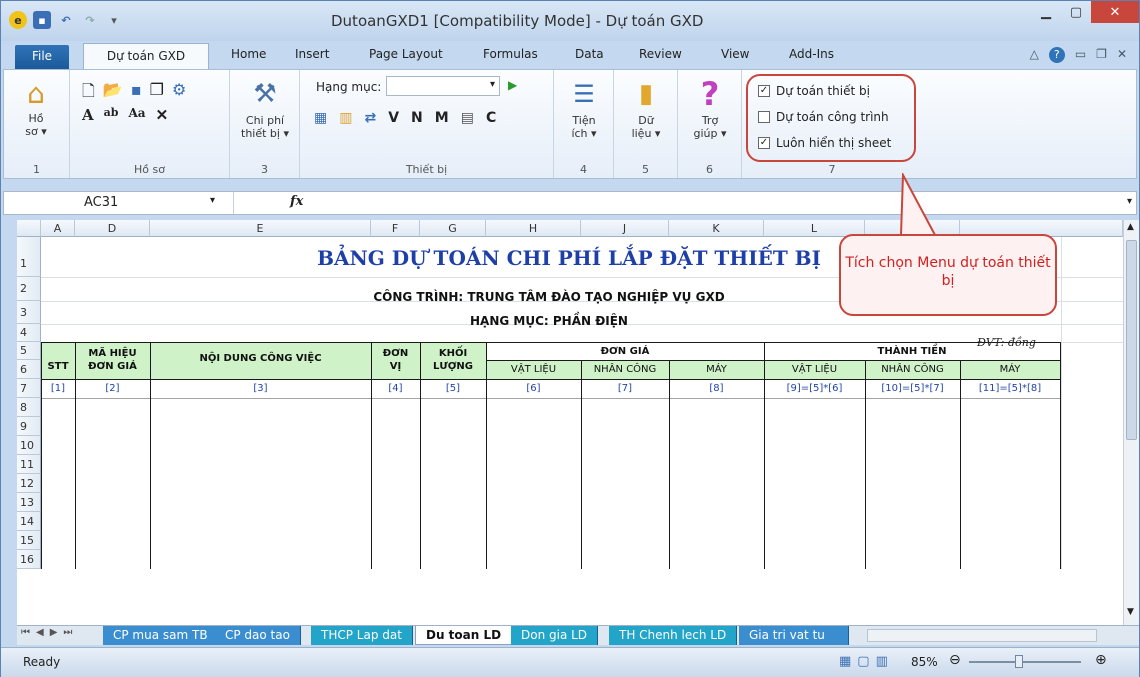 The image size is (1140, 677). What do you see at coordinates (1101, 55) in the screenshot?
I see `window-restore-icon: ❐` at bounding box center [1101, 55].